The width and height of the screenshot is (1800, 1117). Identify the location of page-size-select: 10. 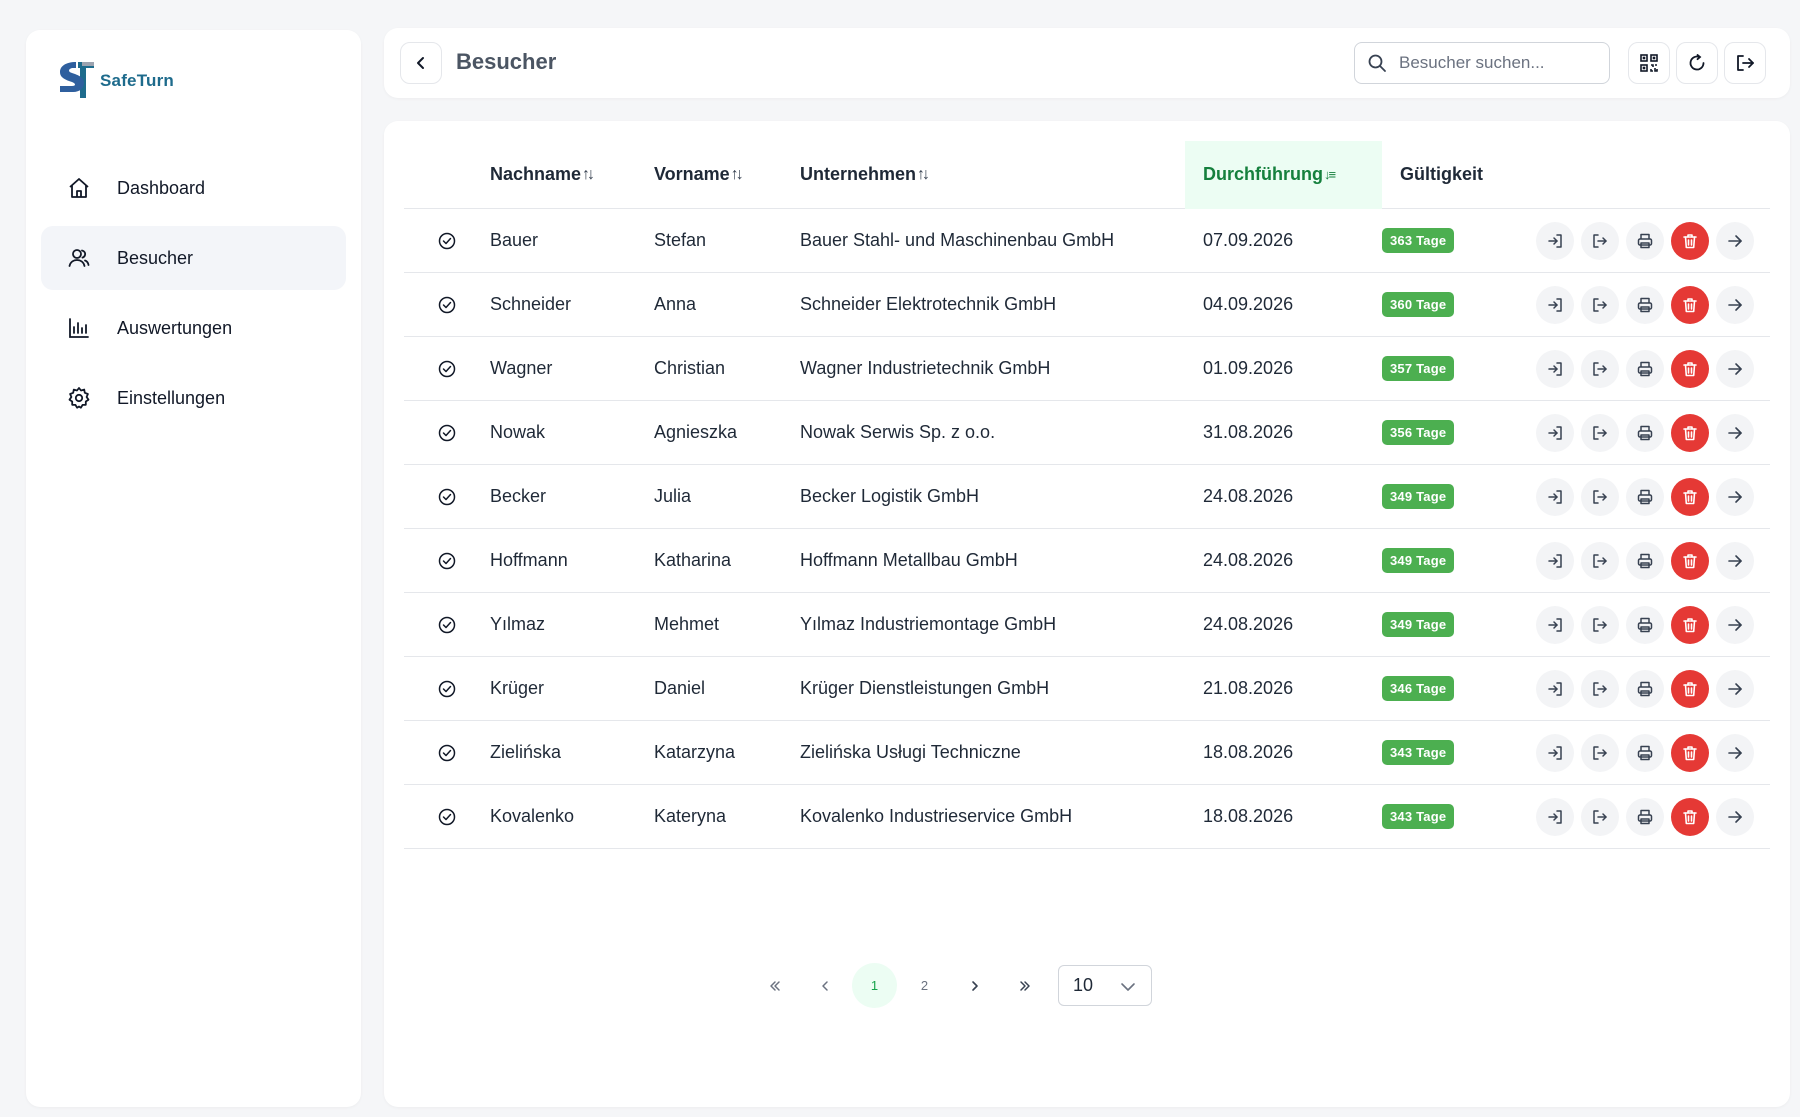
(1105, 985).